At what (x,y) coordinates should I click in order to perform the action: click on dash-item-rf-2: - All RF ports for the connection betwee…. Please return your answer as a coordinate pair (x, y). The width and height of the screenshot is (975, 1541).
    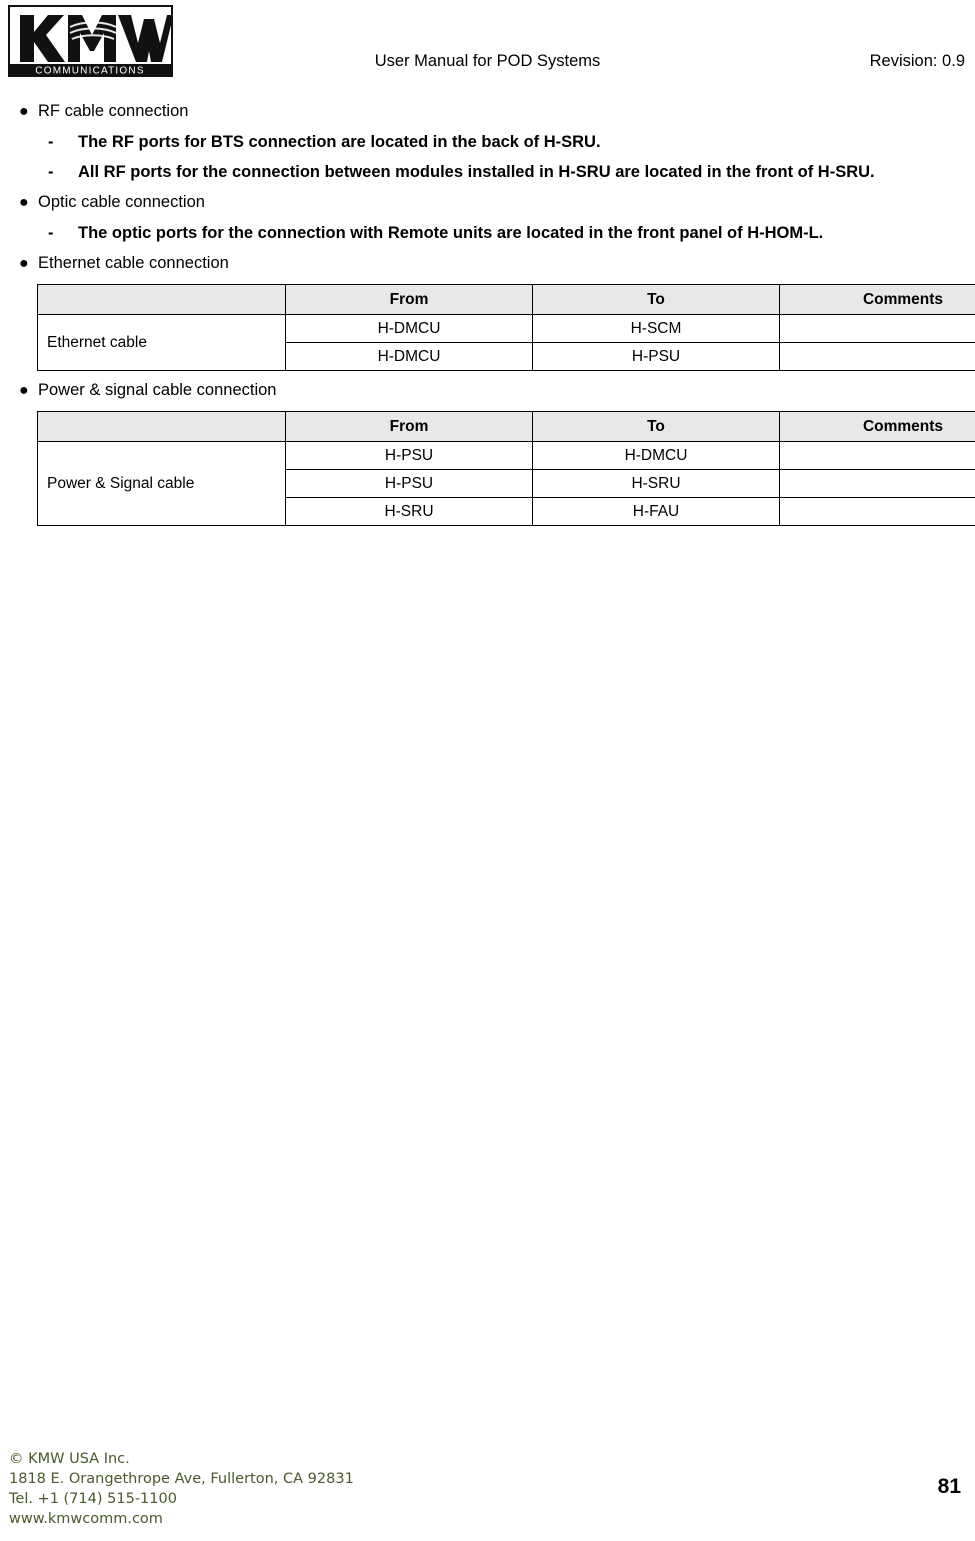
    Looking at the image, I should click on (487, 172).